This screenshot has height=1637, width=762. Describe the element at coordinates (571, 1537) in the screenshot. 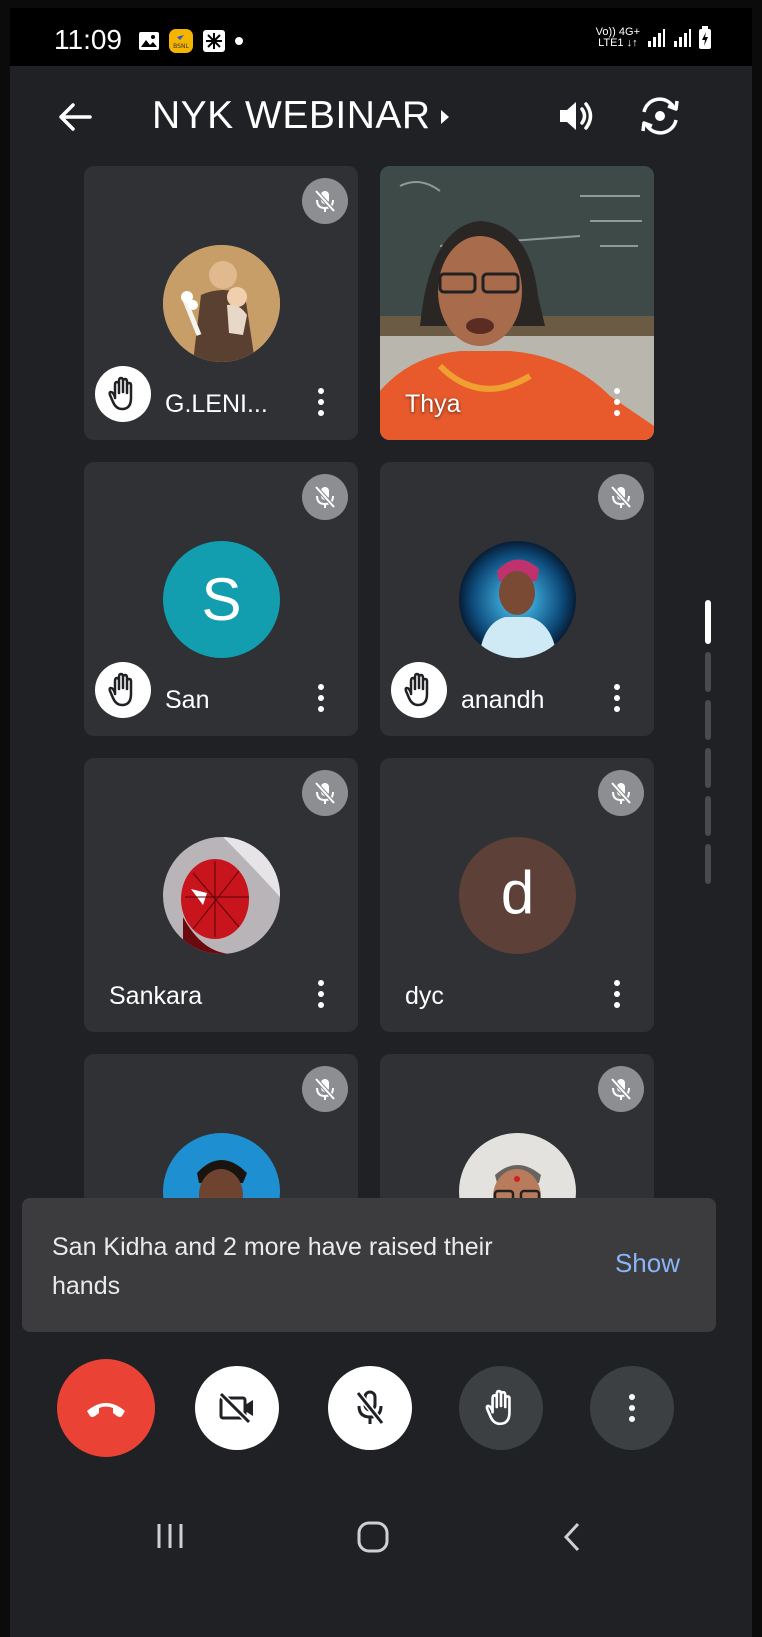

I see `back-chevron-icon` at that location.